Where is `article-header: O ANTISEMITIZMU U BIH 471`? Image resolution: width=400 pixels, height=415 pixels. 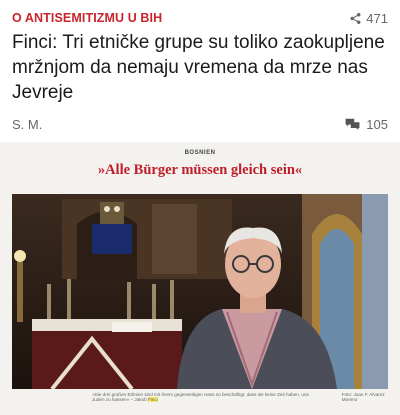
article-header: O ANTISEMITIZMU U BIH 471 is located at coordinates (200, 18).